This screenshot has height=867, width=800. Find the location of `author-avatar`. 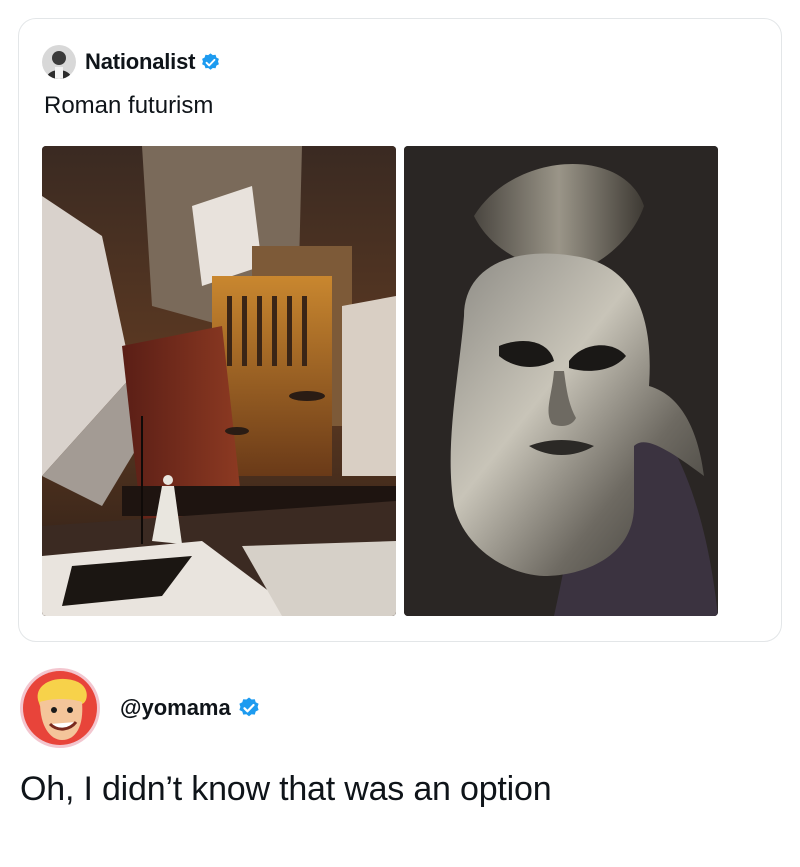

author-avatar is located at coordinates (59, 62).